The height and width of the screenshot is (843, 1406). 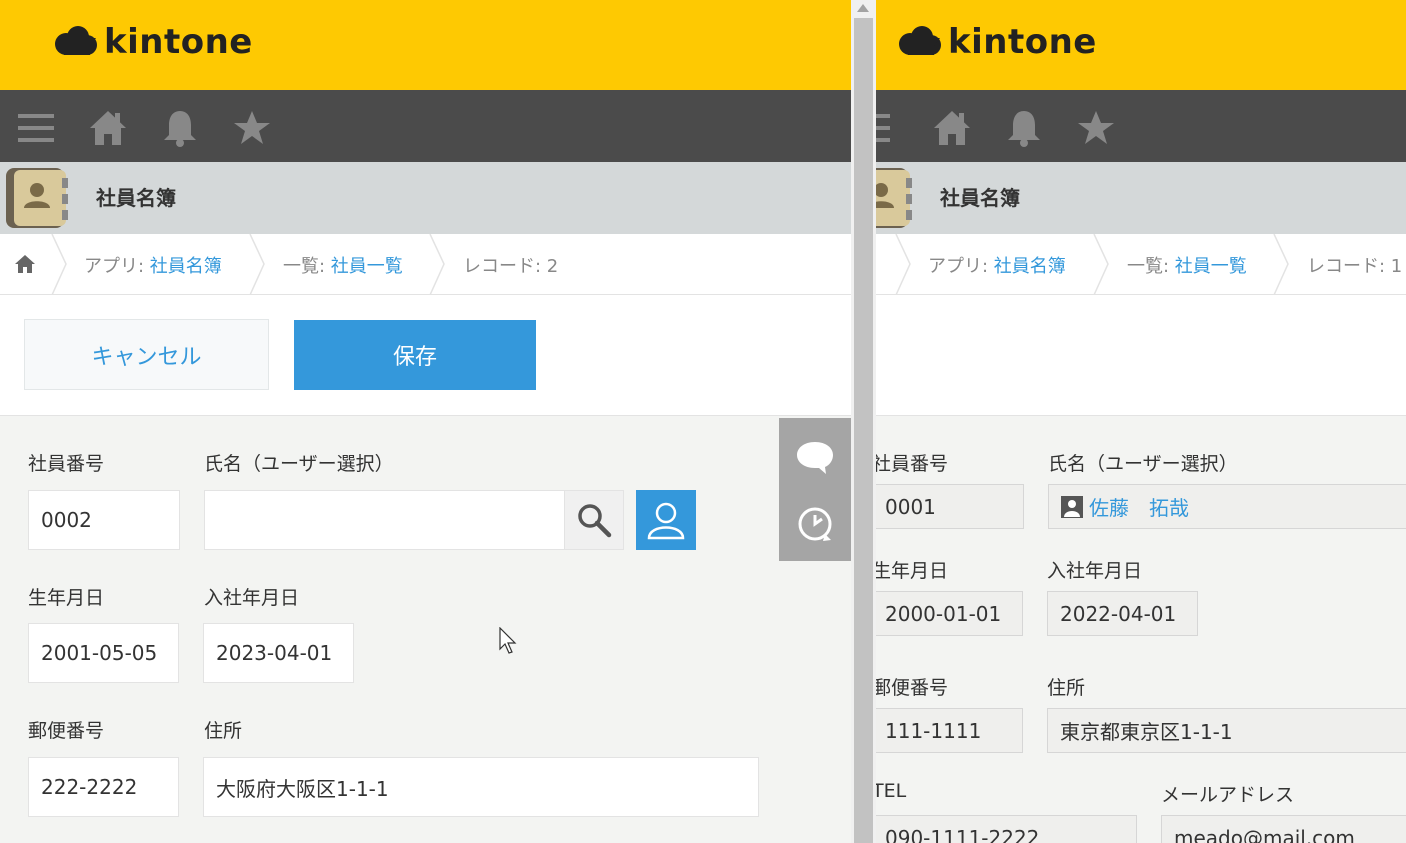 I want to click on search-icon, so click(x=595, y=521).